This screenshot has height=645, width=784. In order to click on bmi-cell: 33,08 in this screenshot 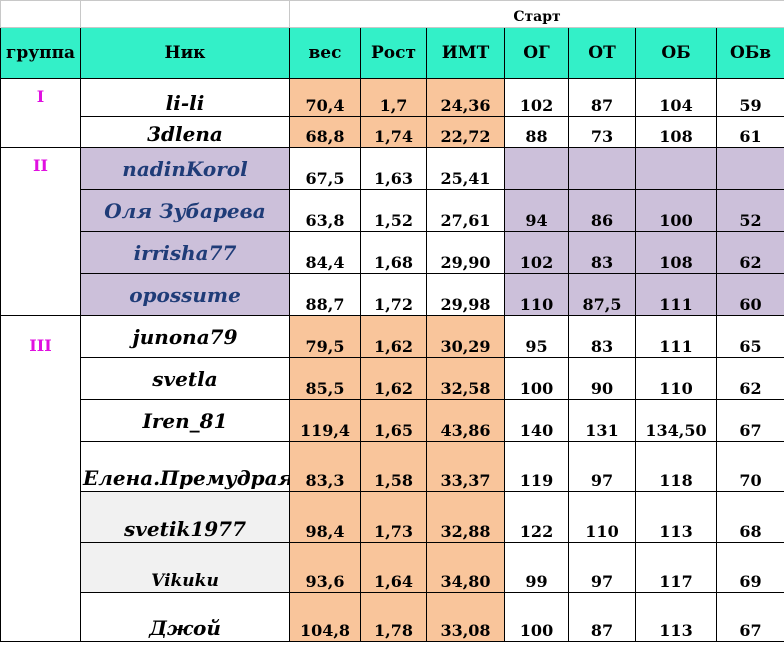, I will do `click(465, 617)`.